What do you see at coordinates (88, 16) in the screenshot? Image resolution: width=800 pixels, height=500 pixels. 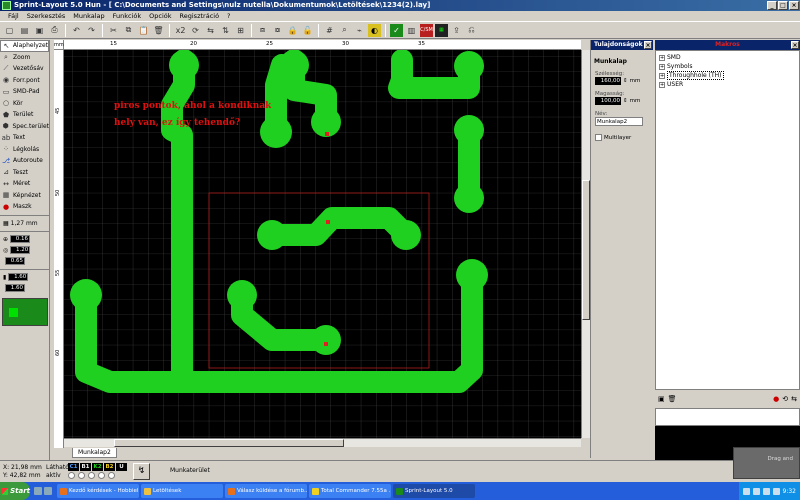 I see `menu-worksheet: Munkalap` at bounding box center [88, 16].